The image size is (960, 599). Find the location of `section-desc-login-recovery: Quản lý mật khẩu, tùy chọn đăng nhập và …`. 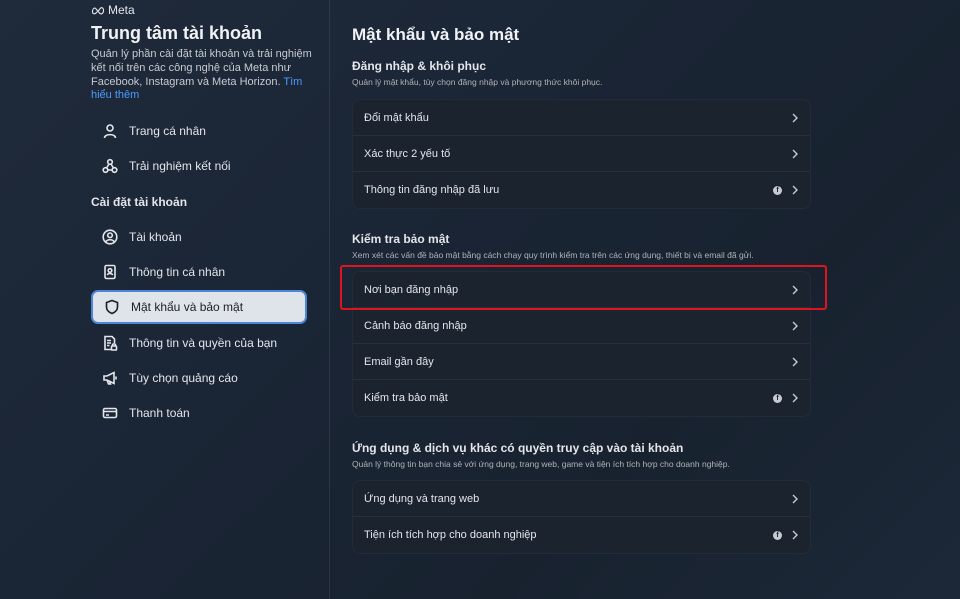

section-desc-login-recovery: Quản lý mật khẩu, tùy chọn đăng nhập và … is located at coordinates (477, 82).